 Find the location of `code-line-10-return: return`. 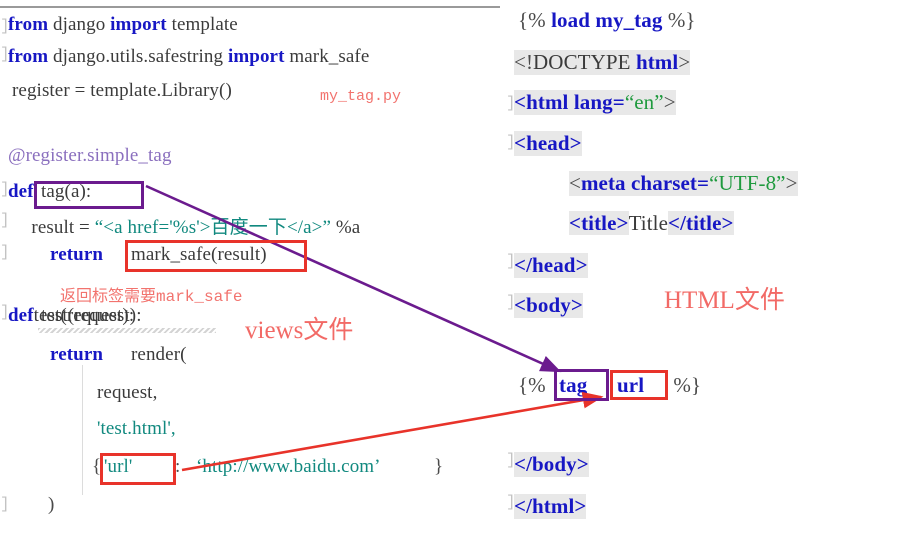

code-line-10-return: return is located at coordinates (76, 355).